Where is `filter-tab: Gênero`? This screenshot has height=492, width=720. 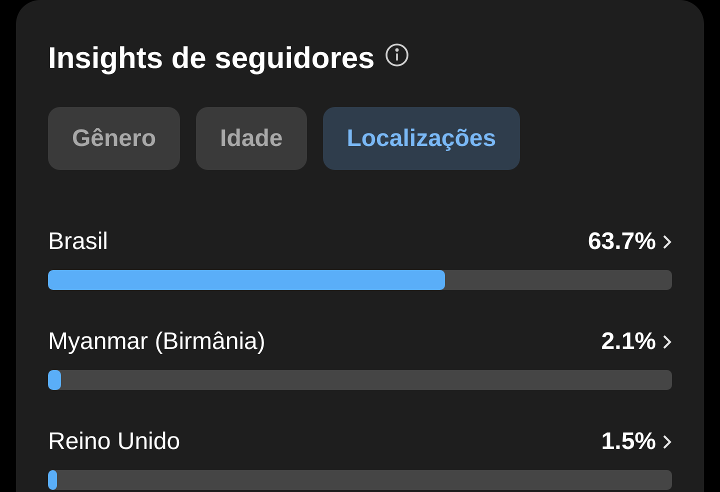 filter-tab: Gênero is located at coordinates (114, 138).